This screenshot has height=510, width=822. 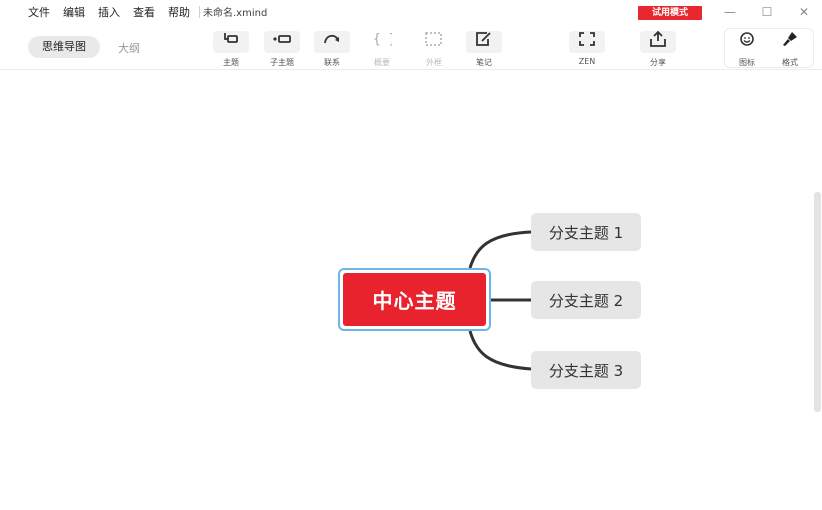 I want to click on branch-connectors, so click(x=500, y=300).